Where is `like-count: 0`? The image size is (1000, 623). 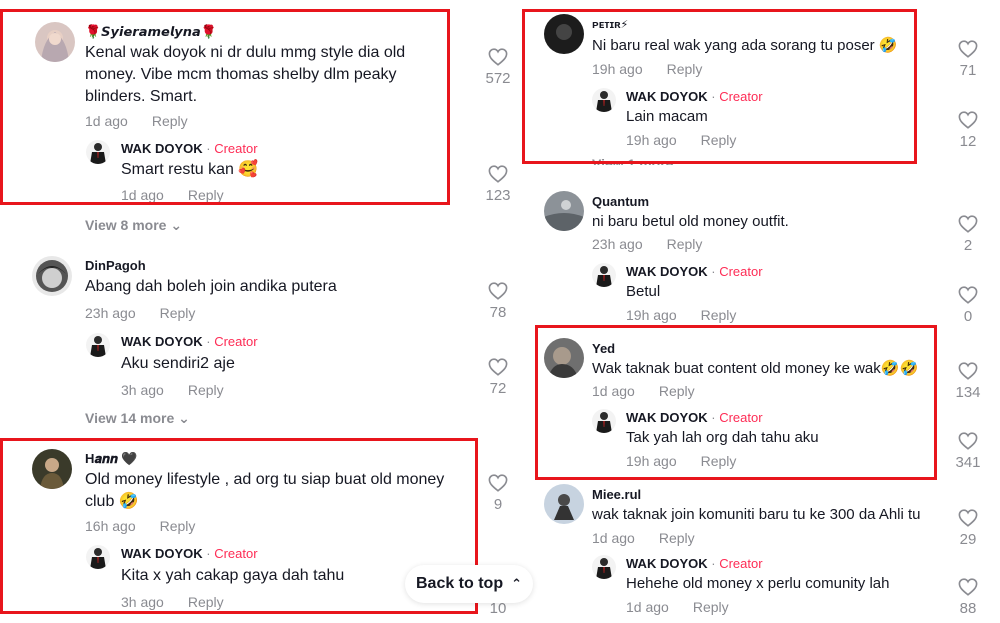 like-count: 0 is located at coordinates (968, 316).